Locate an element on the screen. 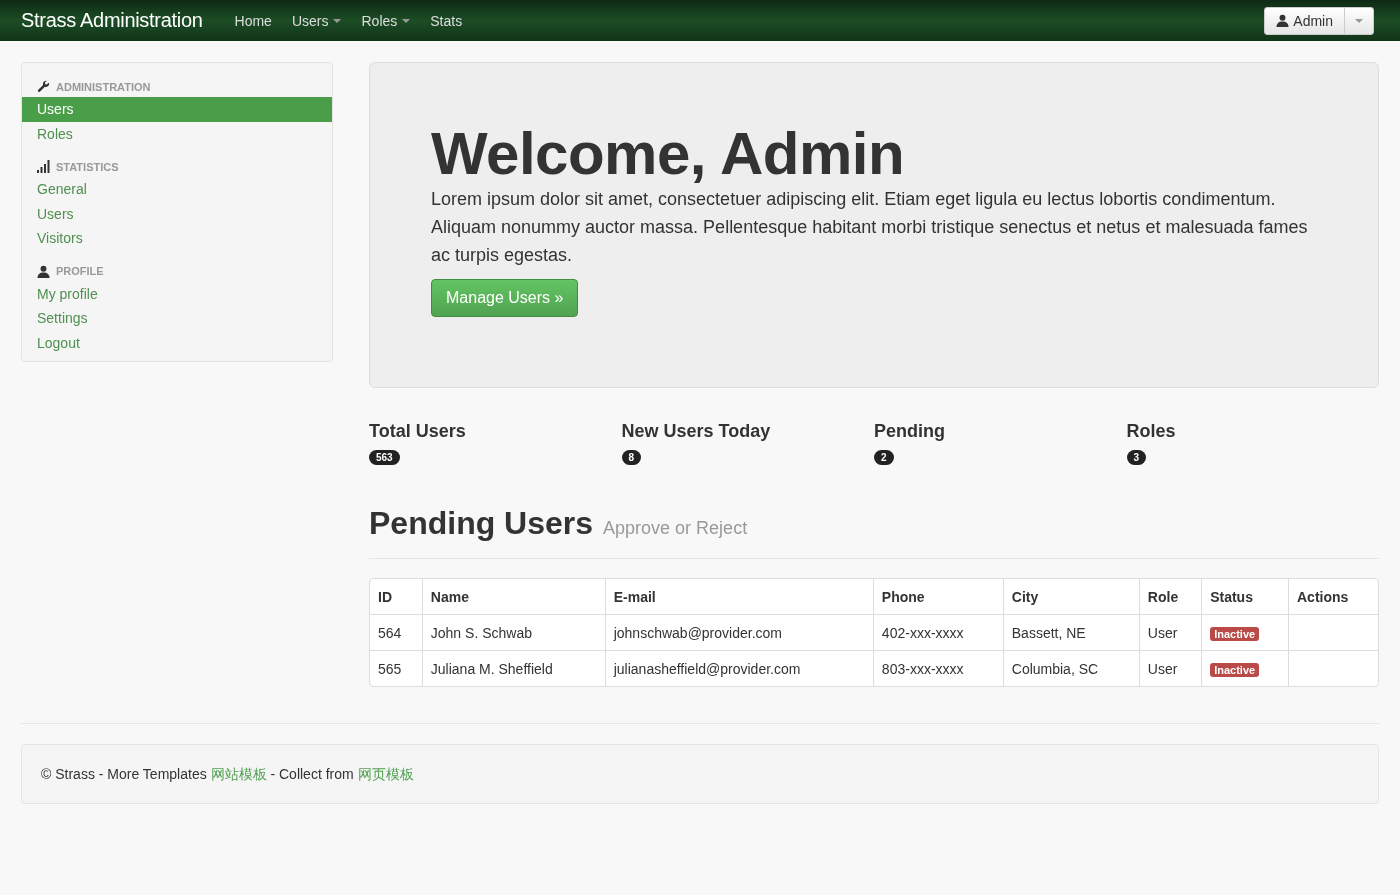 The image size is (1400, 895). footer-link: 网站模板 is located at coordinates (238, 774).